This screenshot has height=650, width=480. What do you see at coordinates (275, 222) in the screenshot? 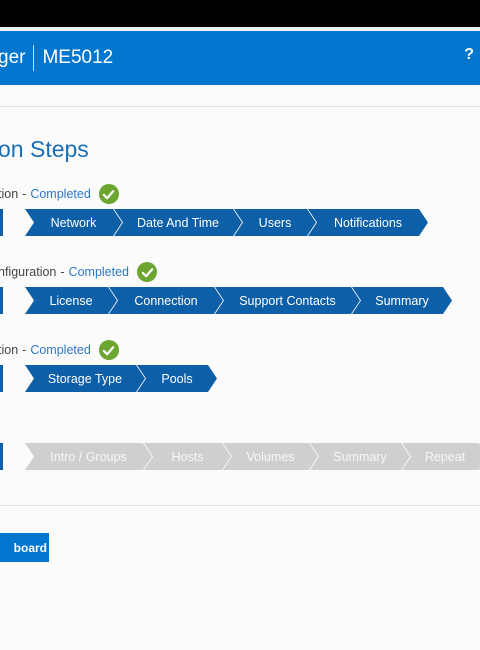
I see `step-users: Users` at bounding box center [275, 222].